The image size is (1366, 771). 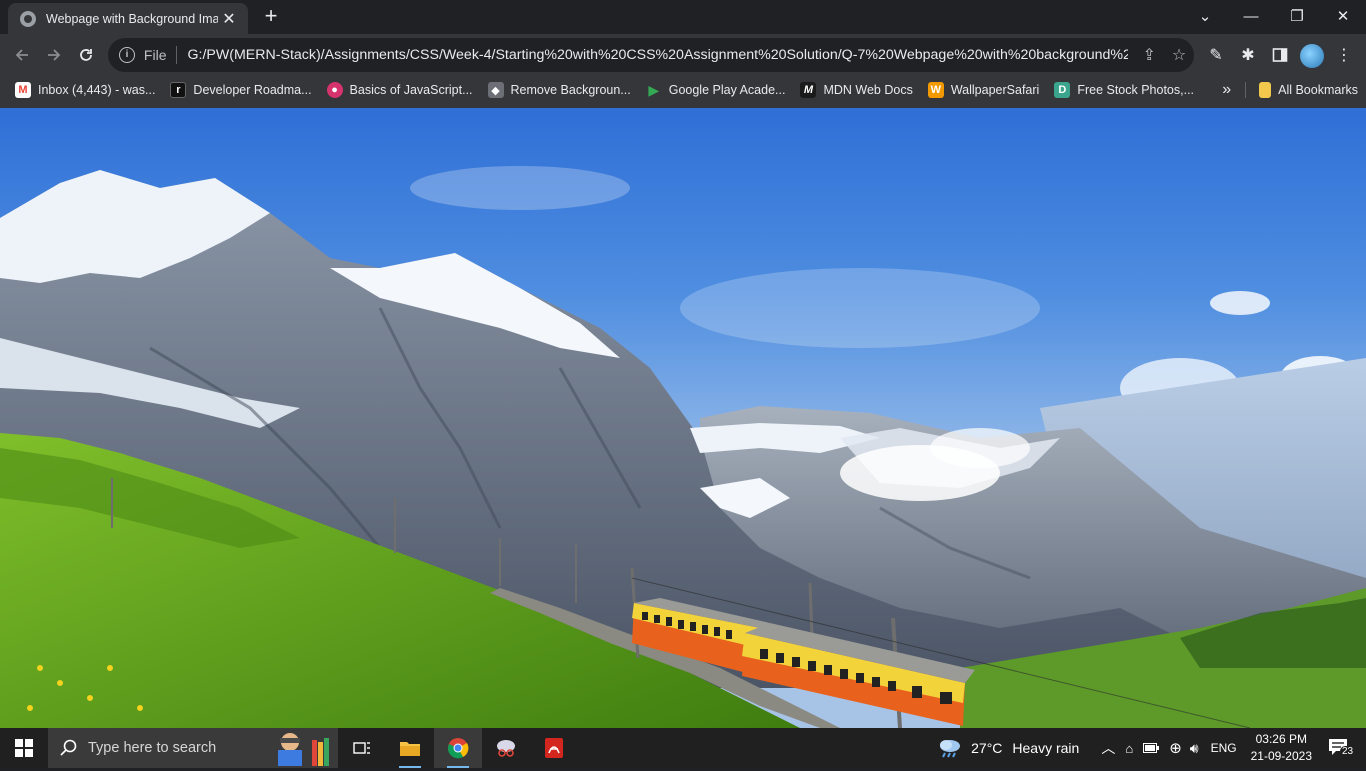 I want to click on clock-date: 21-09-2023, so click(x=1281, y=756).